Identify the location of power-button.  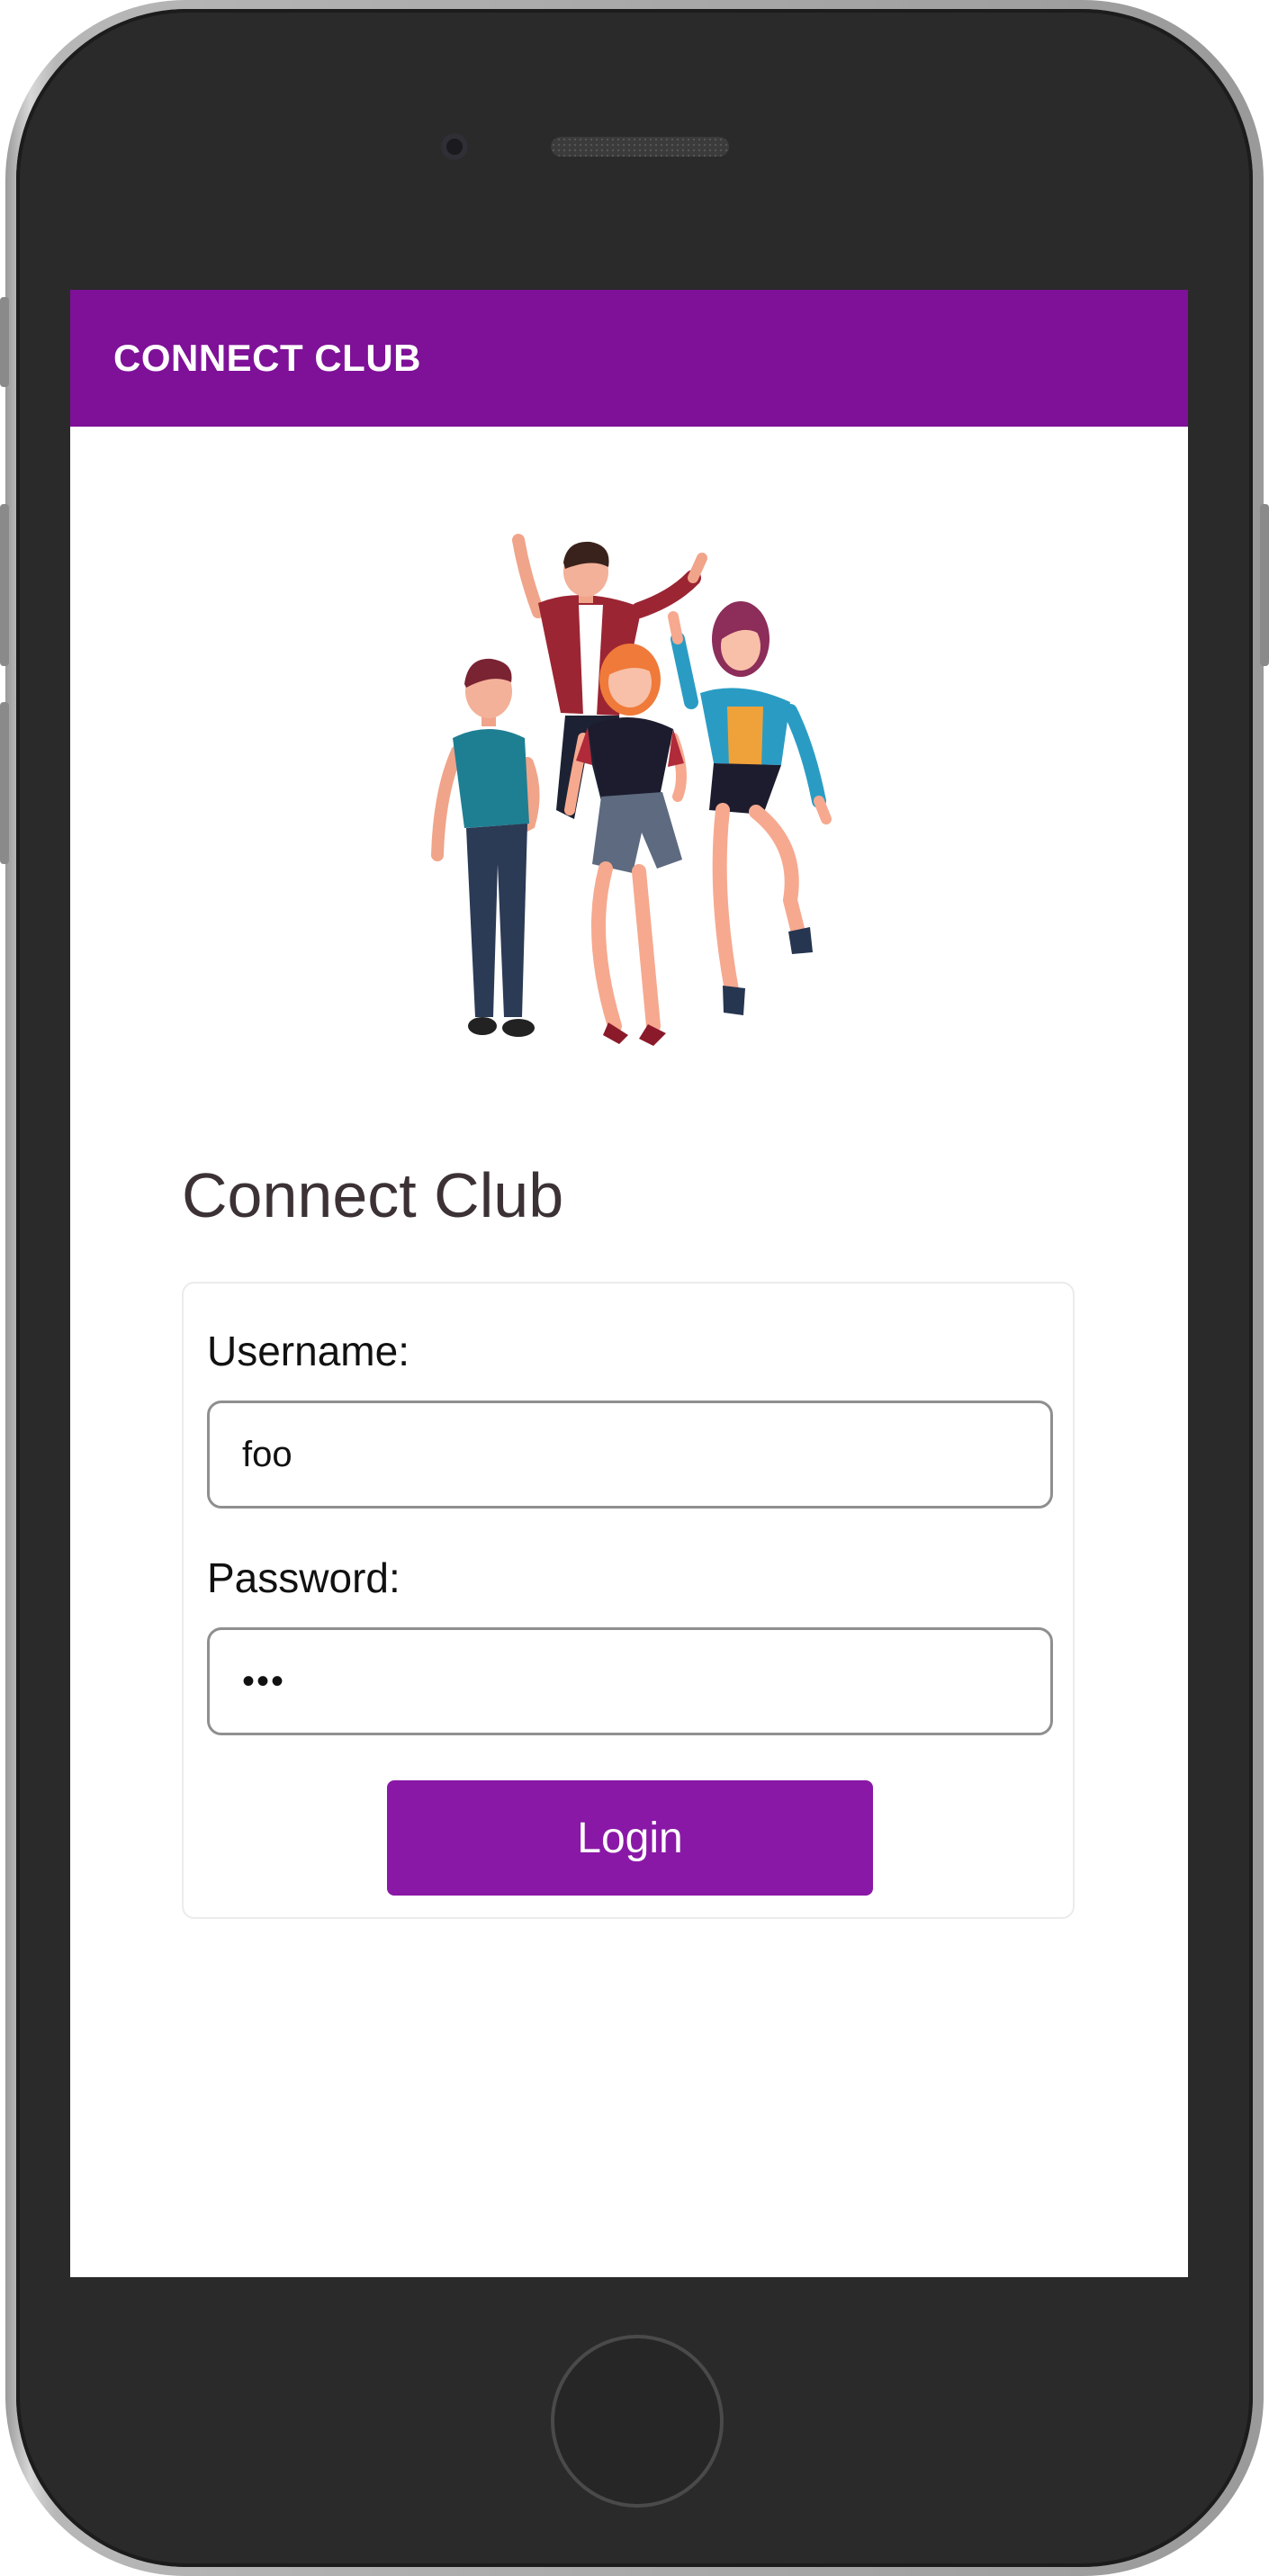
(1264, 585).